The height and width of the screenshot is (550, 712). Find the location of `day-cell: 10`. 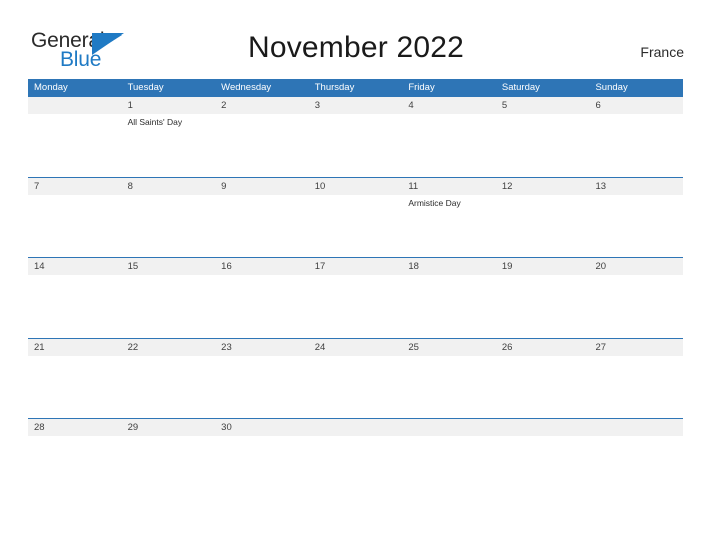

day-cell: 10 is located at coordinates (356, 186).